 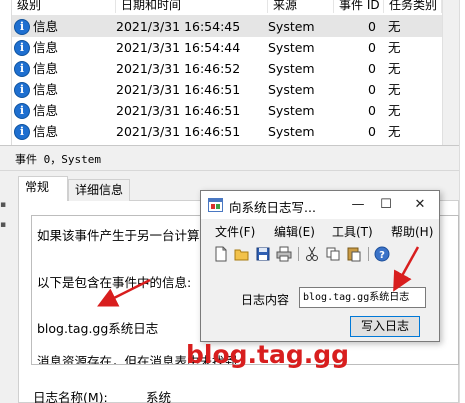 I want to click on column-header-level: 级别, so click(x=64, y=6).